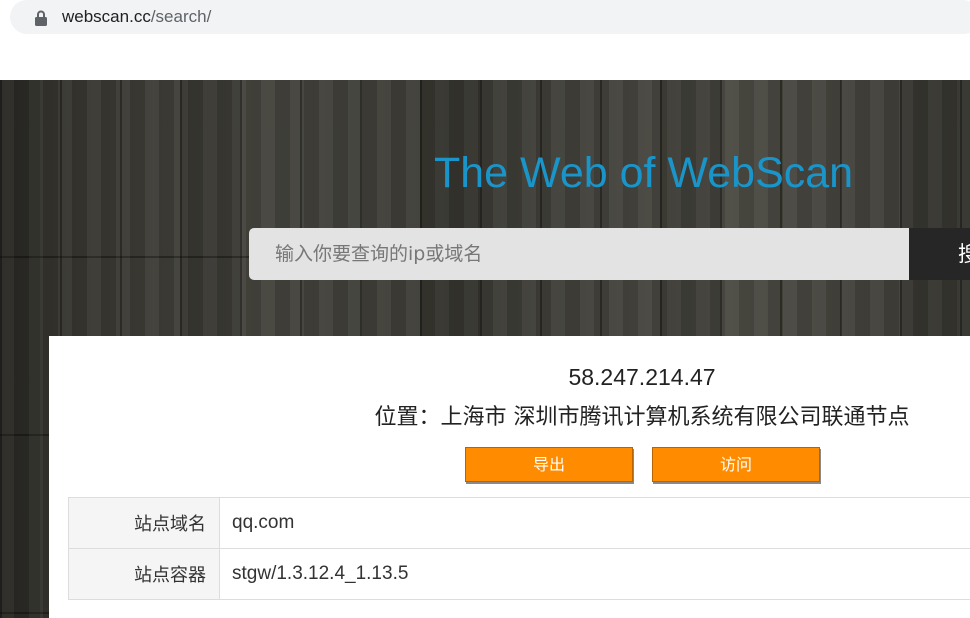 The image size is (970, 618). Describe the element at coordinates (144, 574) in the screenshot. I see `row-label-container: 站点容器` at that location.